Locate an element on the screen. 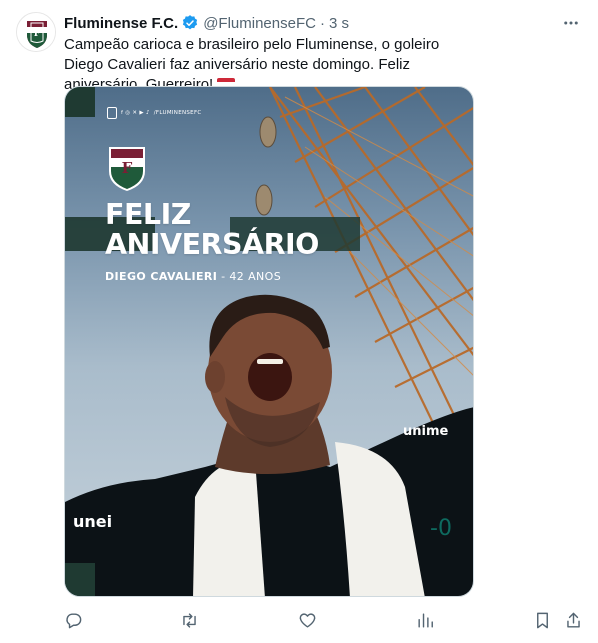 The height and width of the screenshot is (643, 598). headline-line-1: Feliz is located at coordinates (148, 214).